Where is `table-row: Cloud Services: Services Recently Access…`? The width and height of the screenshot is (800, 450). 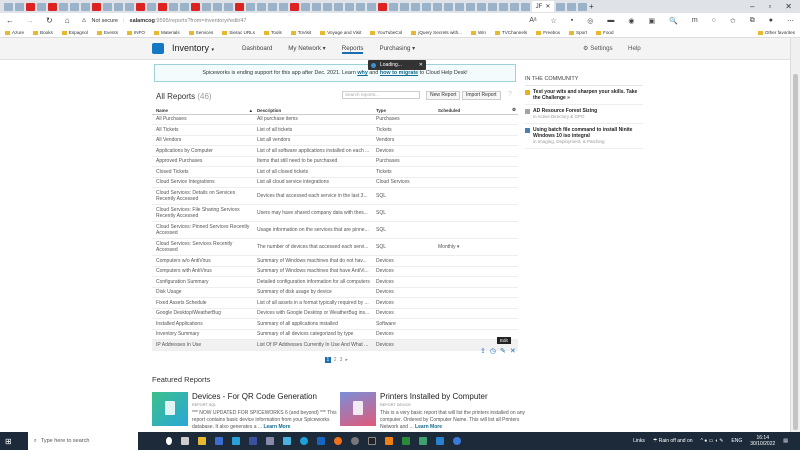 table-row: Cloud Services: Services Recently Access… is located at coordinates (335, 247).